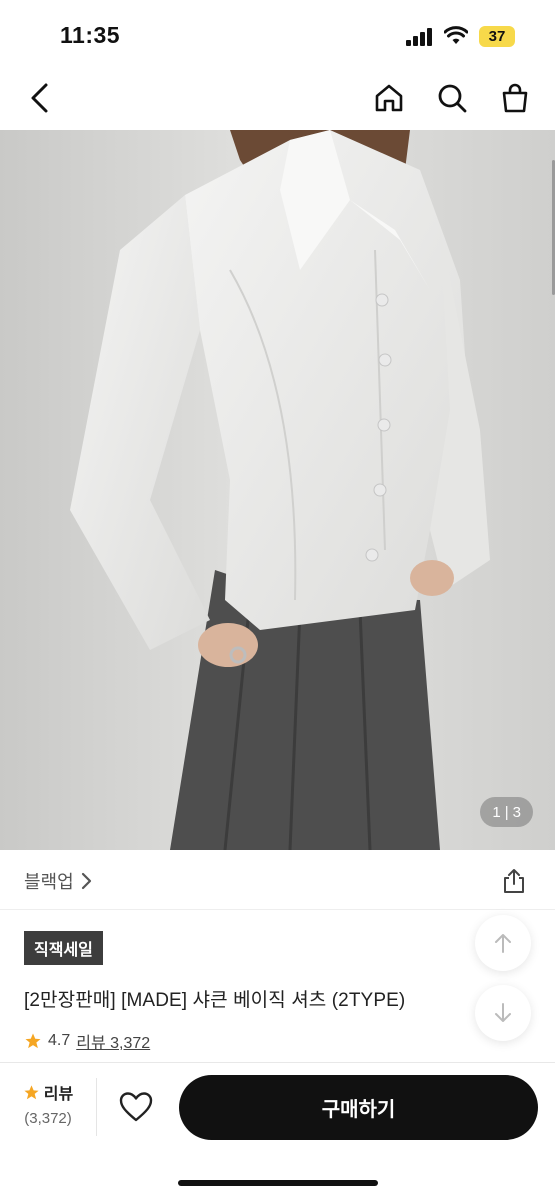  What do you see at coordinates (49, 882) in the screenshot?
I see `brand-name: 블랙업` at bounding box center [49, 882].